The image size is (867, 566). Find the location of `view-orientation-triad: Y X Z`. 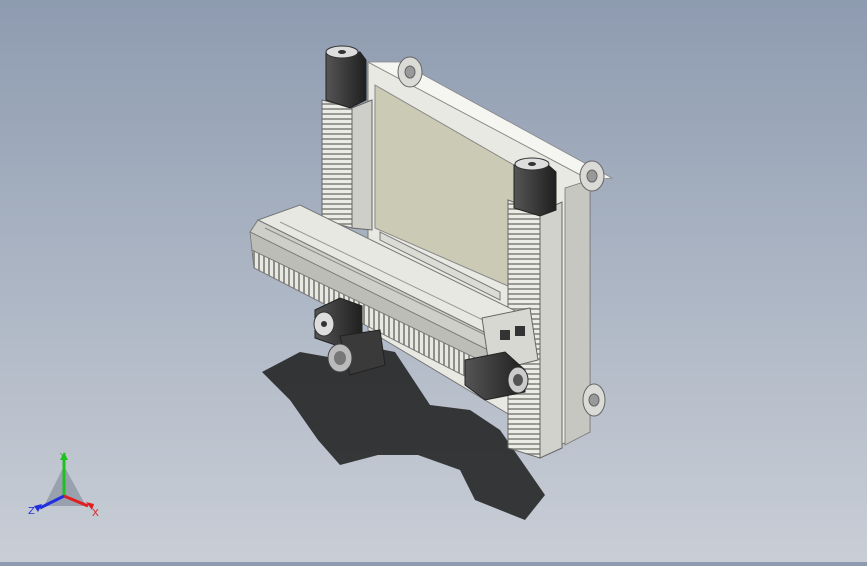

view-orientation-triad: Y X Z is located at coordinates (67, 488).